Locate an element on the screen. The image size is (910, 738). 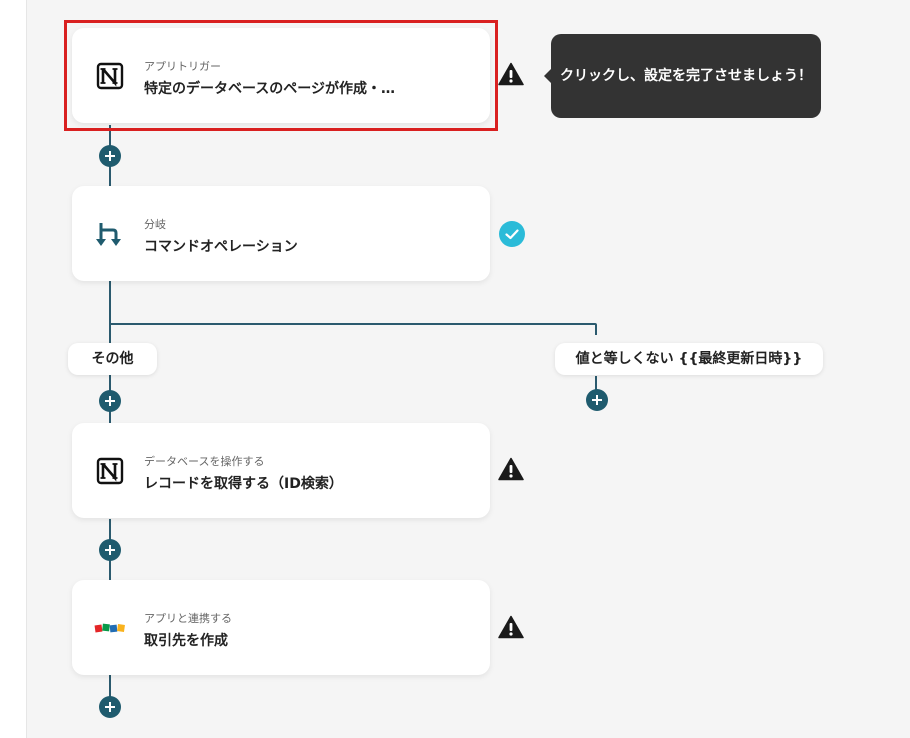
check-icon is located at coordinates (512, 234).